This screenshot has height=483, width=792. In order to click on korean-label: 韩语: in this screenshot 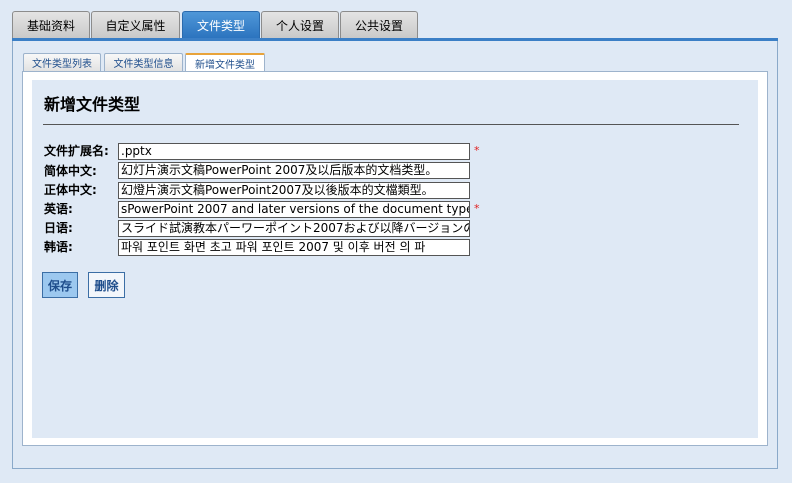, I will do `click(58, 247)`.